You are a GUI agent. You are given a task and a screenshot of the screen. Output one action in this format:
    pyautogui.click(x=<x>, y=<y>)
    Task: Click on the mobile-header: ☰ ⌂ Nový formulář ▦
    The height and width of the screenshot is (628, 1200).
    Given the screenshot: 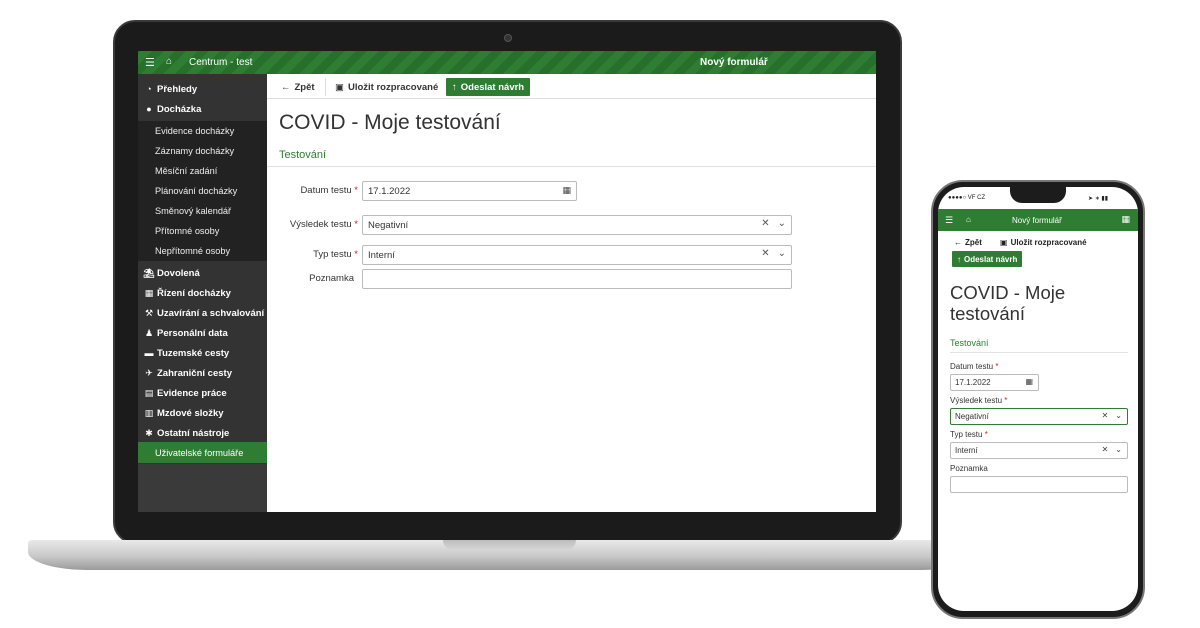 What is the action you would take?
    pyautogui.click(x=1038, y=220)
    